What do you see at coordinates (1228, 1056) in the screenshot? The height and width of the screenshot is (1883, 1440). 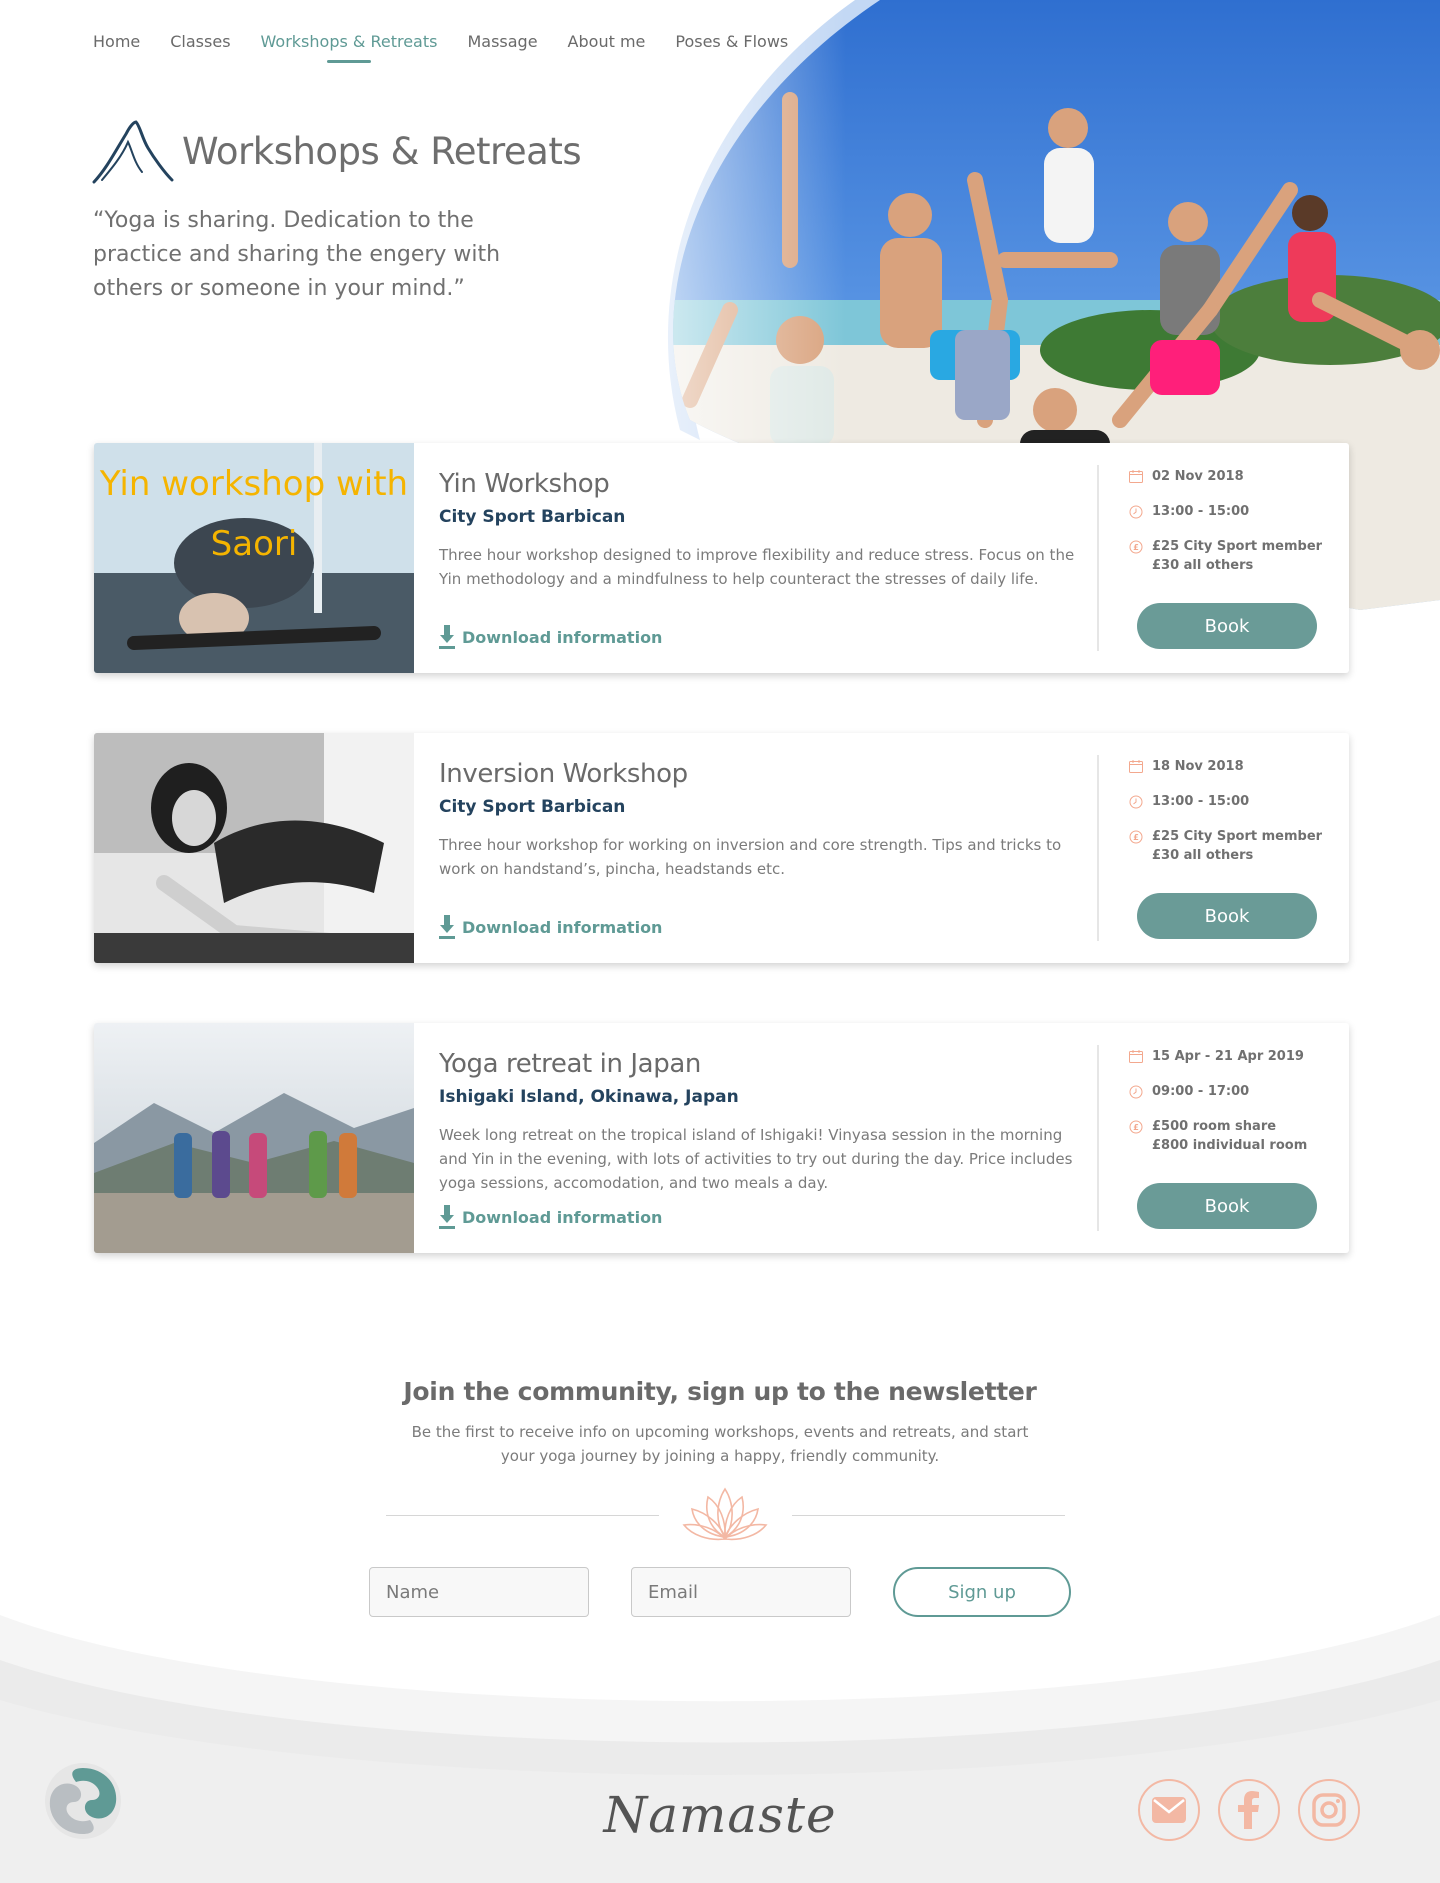 I see `event-date-text: 15 Apr - 21 Apr 2019` at bounding box center [1228, 1056].